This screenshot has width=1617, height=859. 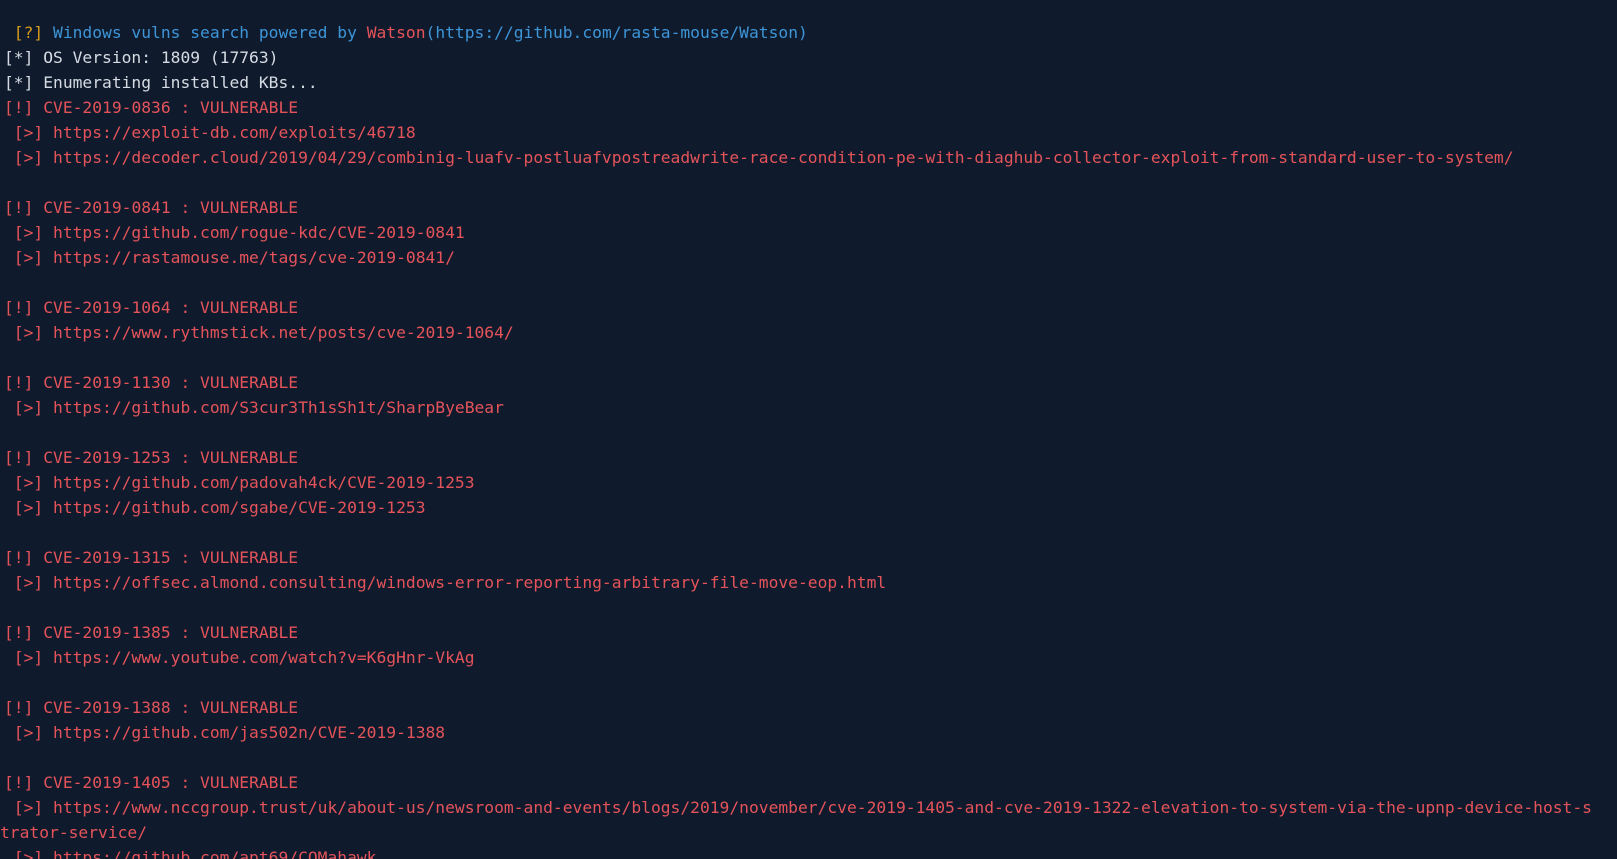 I want to click on exploit-link: https://exploit-db.com/exploits/46718, so click(x=234, y=132).